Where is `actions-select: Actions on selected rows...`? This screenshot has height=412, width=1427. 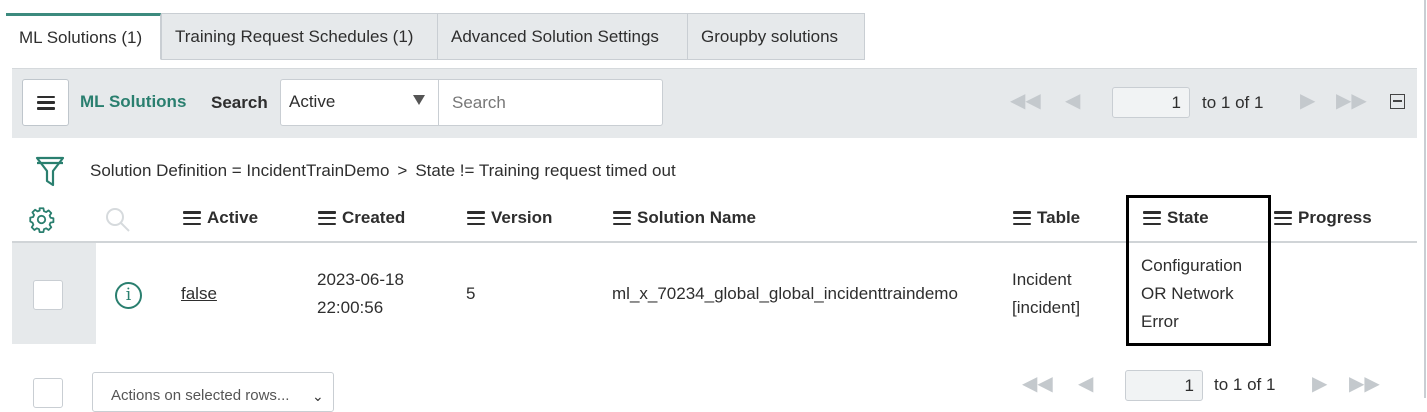
actions-select: Actions on selected rows... is located at coordinates (213, 392).